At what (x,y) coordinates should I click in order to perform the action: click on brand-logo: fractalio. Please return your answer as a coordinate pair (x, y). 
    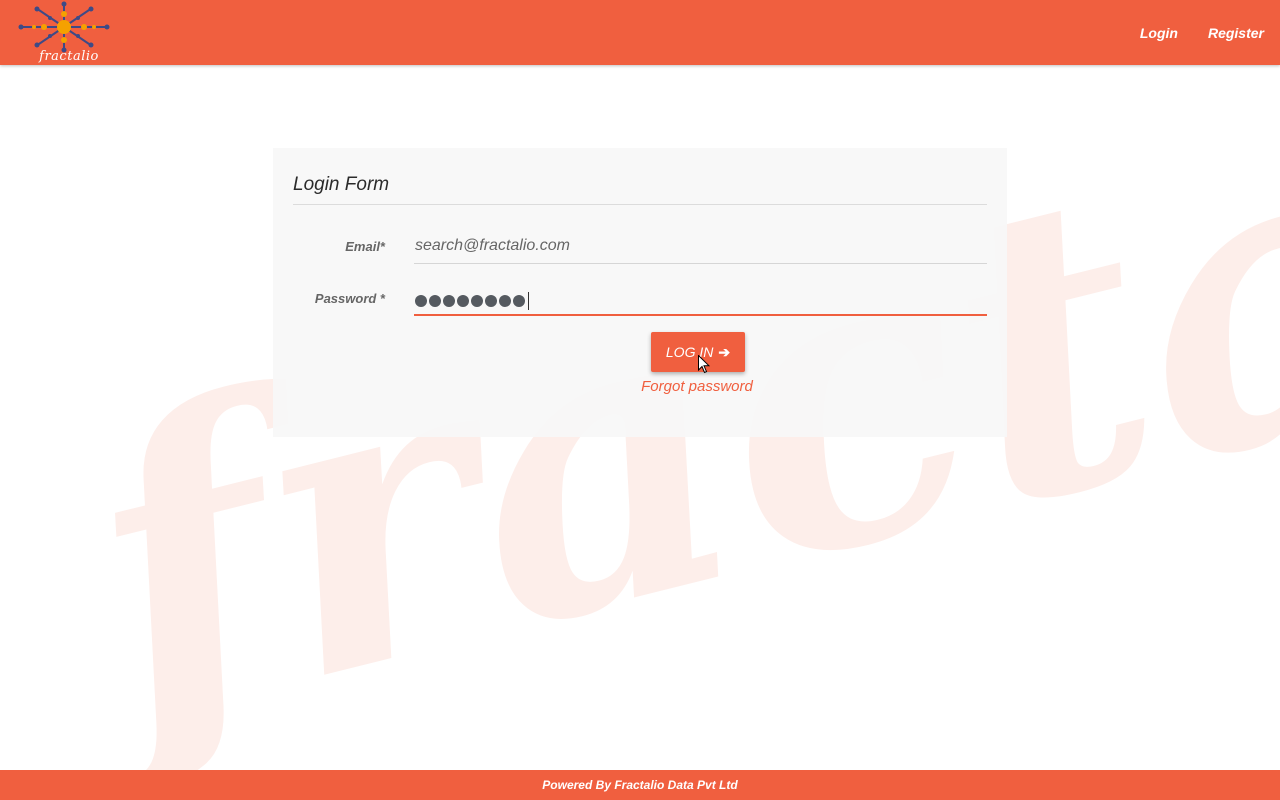
    Looking at the image, I should click on (64, 32).